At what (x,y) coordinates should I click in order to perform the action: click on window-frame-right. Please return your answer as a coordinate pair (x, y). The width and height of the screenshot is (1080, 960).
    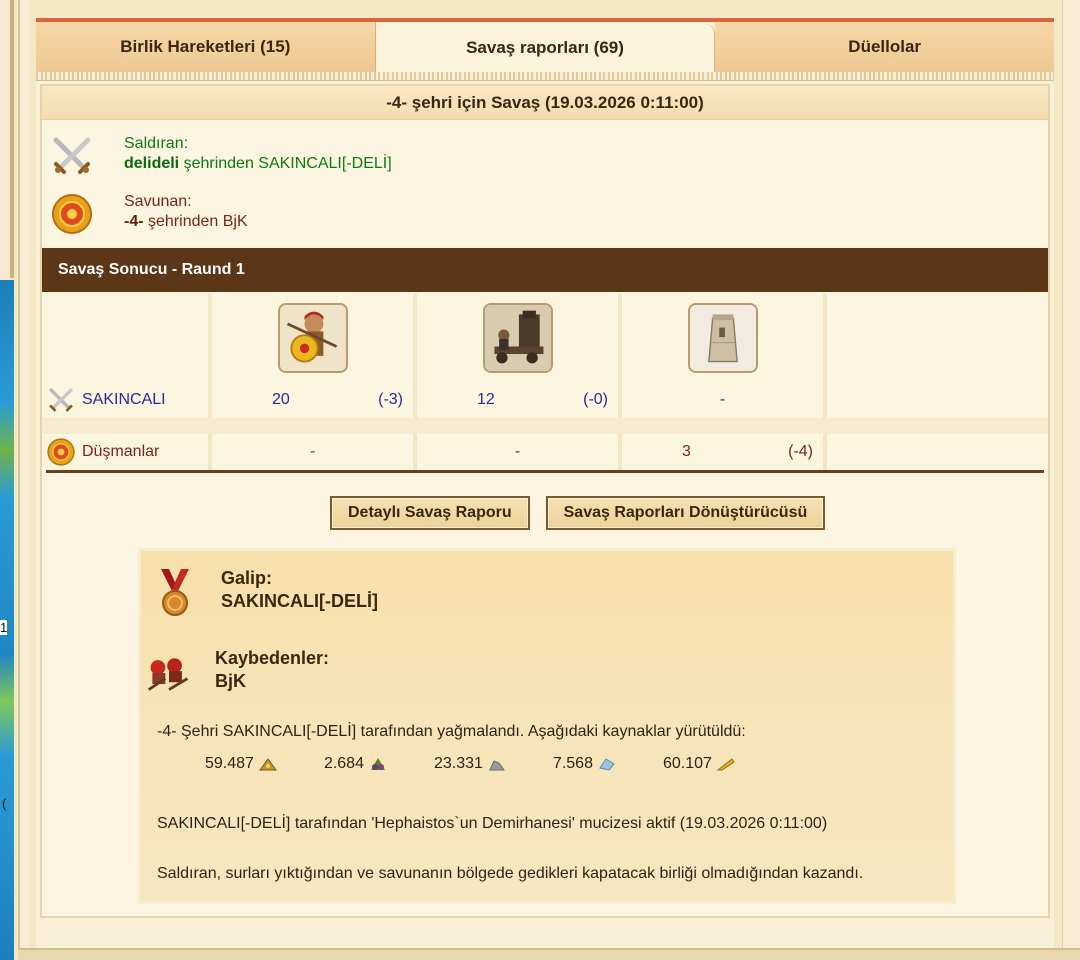
    Looking at the image, I should click on (1071, 480).